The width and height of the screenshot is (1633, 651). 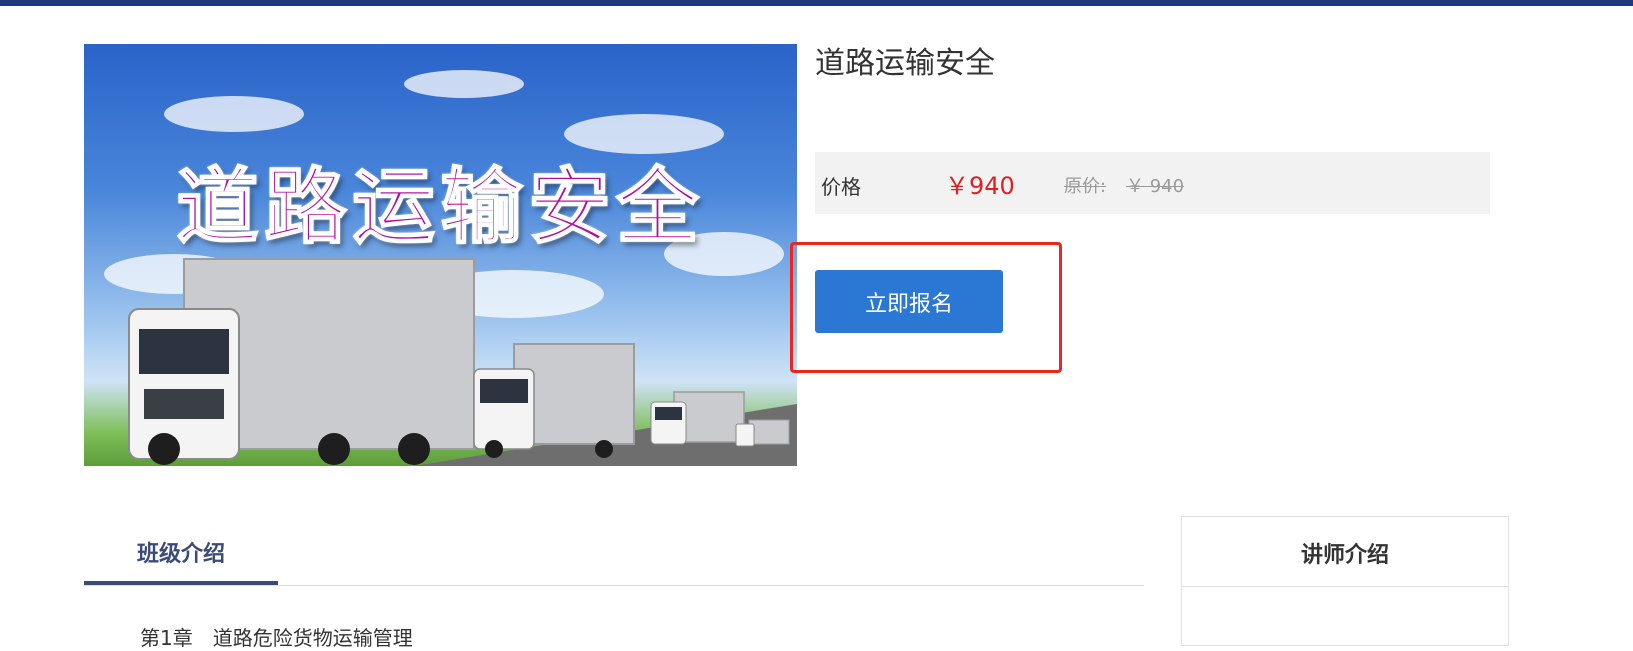 What do you see at coordinates (980, 186) in the screenshot?
I see `current-price: ￥940` at bounding box center [980, 186].